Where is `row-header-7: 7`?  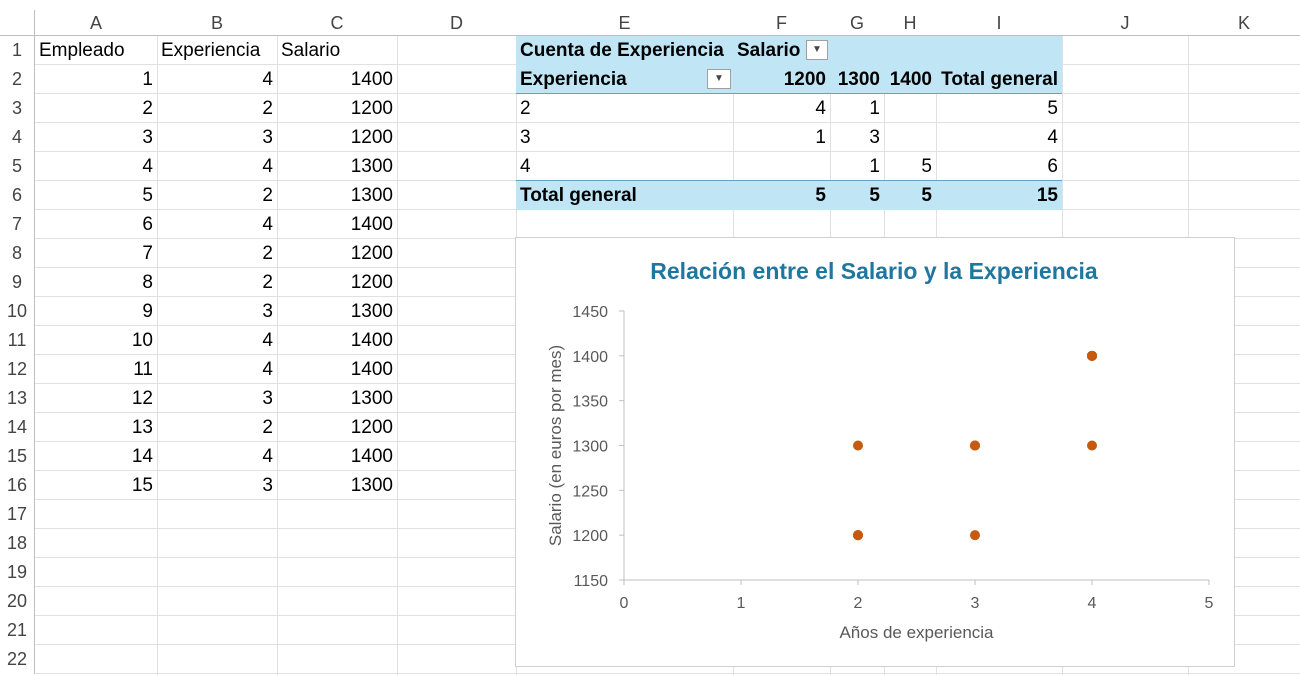 row-header-7: 7 is located at coordinates (17, 224).